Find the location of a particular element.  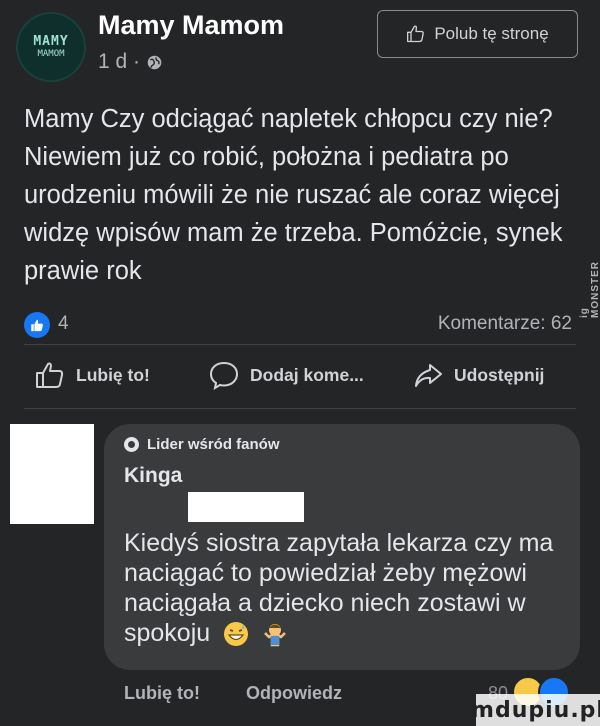

comment-reply-button: Odpowiedz is located at coordinates (294, 693).